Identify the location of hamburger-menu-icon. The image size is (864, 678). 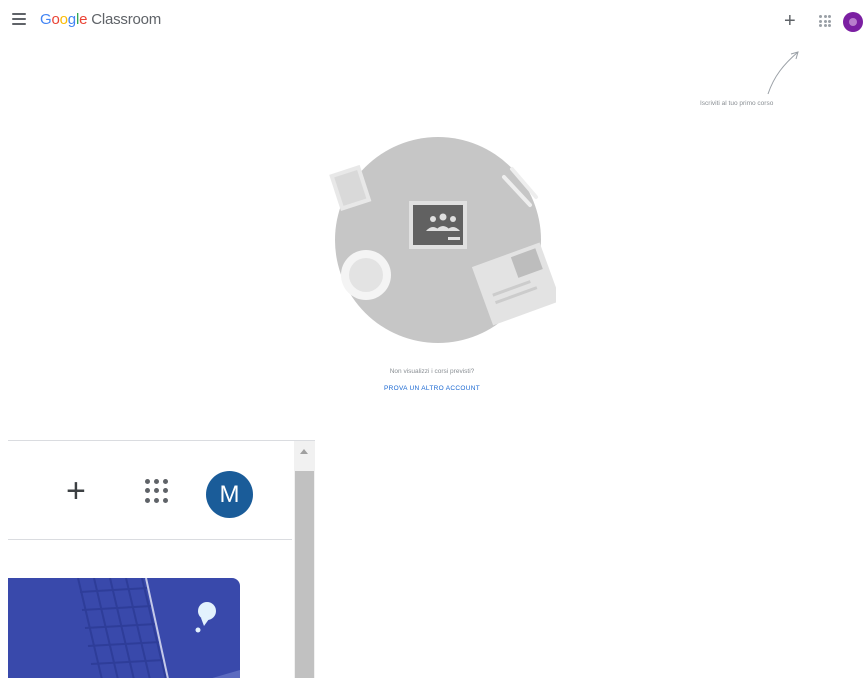
(19, 19).